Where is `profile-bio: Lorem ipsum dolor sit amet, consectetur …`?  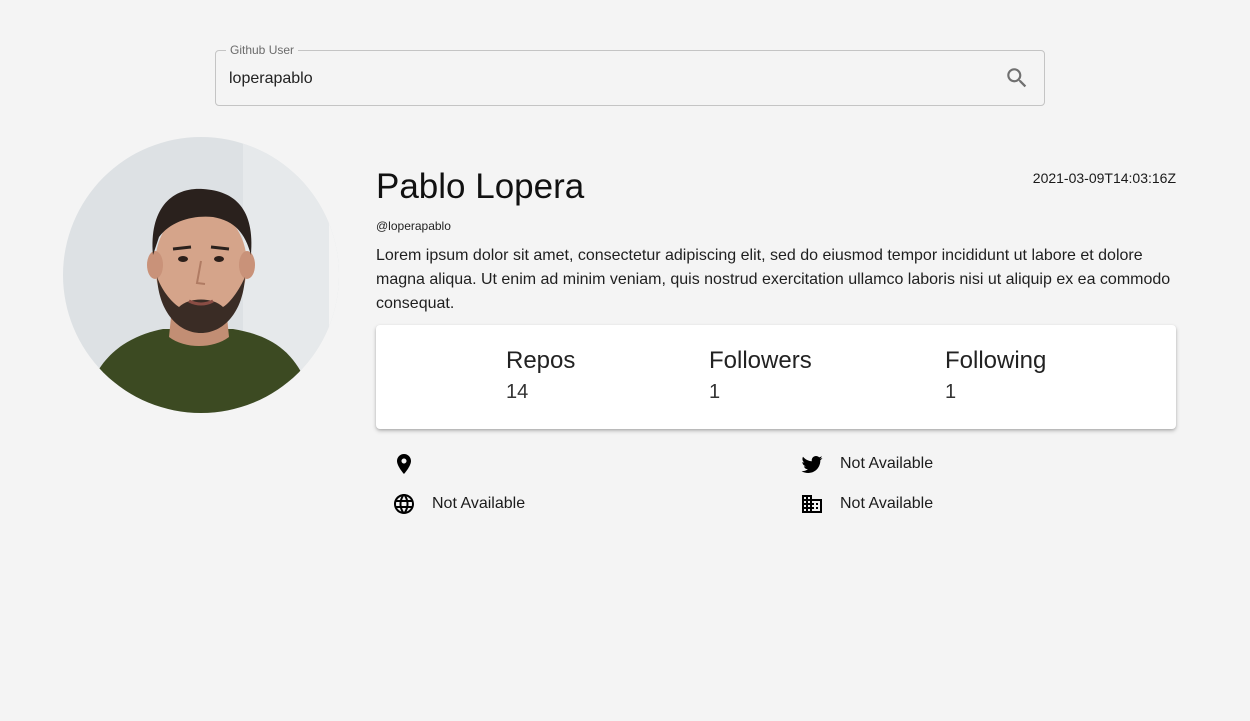
profile-bio: Lorem ipsum dolor sit amet, consectetur … is located at coordinates (773, 279).